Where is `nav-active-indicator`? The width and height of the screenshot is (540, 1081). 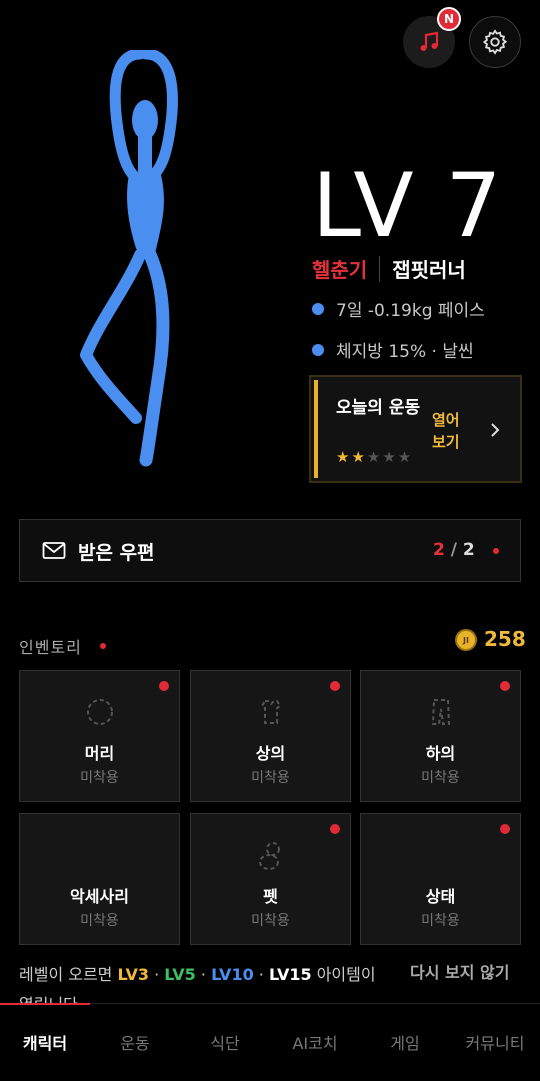 nav-active-indicator is located at coordinates (45, 1004).